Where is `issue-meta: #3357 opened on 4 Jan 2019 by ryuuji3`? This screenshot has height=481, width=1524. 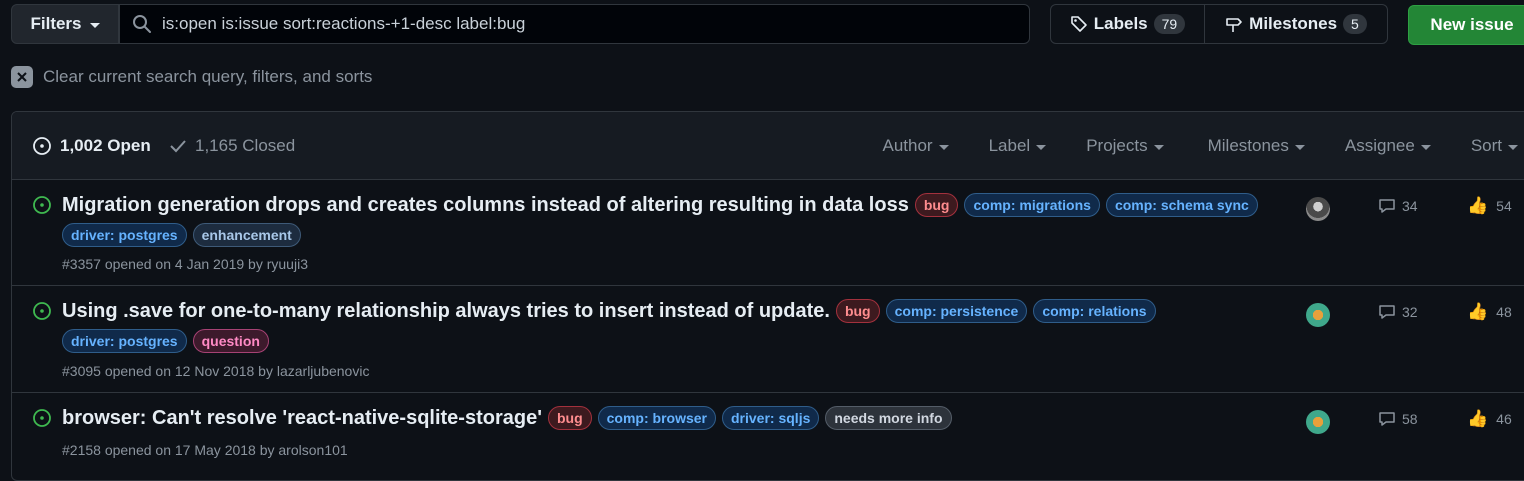
issue-meta: #3357 opened on 4 Jan 2019 by ryuuji3 is located at coordinates (185, 264).